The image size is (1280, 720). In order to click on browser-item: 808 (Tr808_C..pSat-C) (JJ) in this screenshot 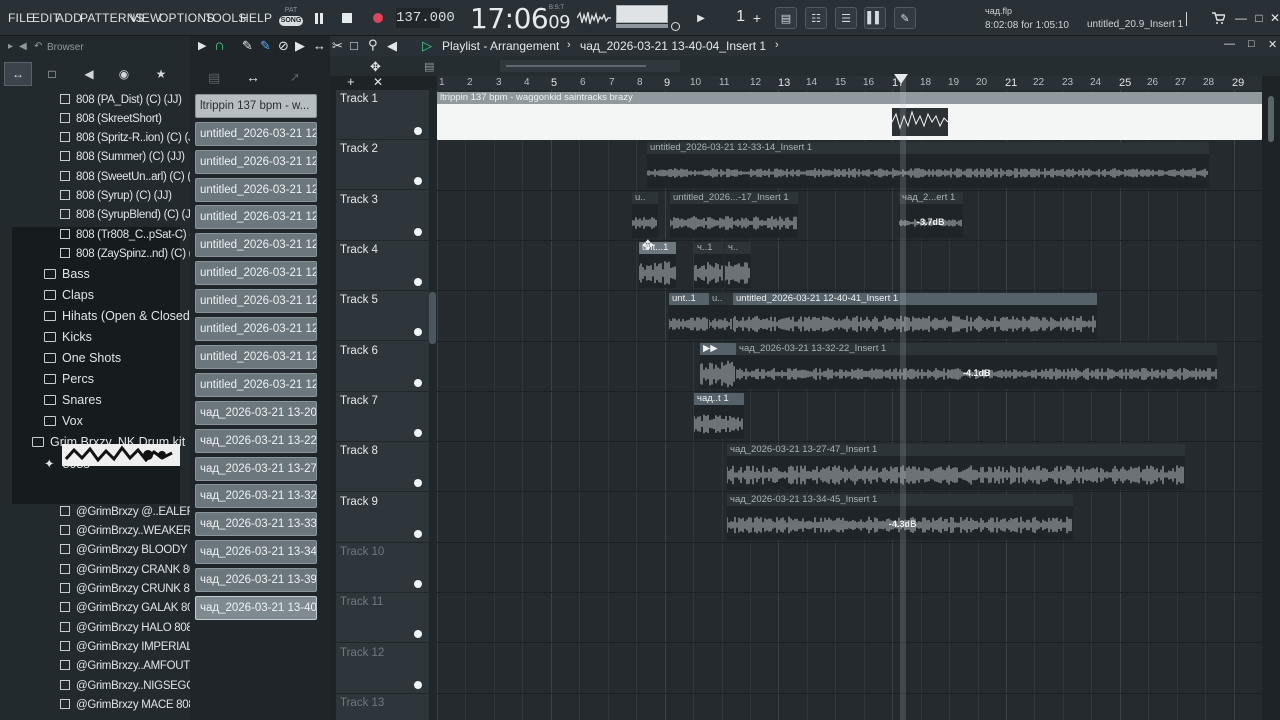, I will do `click(103, 235)`.